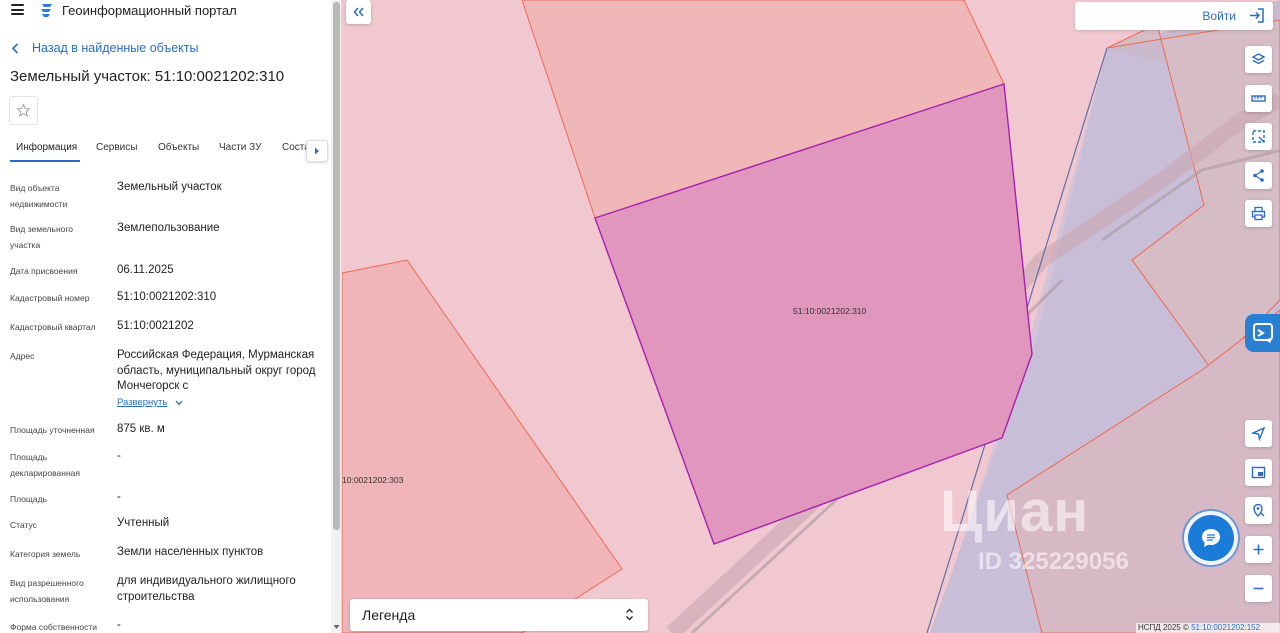  Describe the element at coordinates (47, 591) in the screenshot. I see `row-label-permitted-use: Вид разрешенного использования` at that location.